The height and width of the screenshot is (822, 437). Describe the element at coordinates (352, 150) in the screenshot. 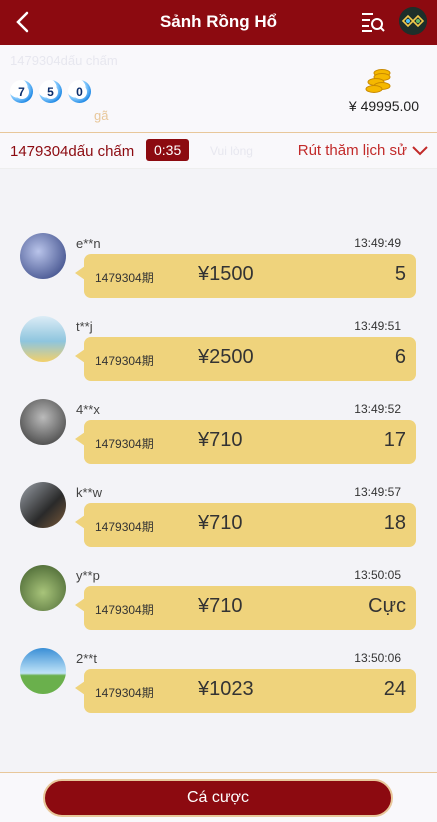

I see `draw-history-link: Rút thăm lịch sử` at that location.